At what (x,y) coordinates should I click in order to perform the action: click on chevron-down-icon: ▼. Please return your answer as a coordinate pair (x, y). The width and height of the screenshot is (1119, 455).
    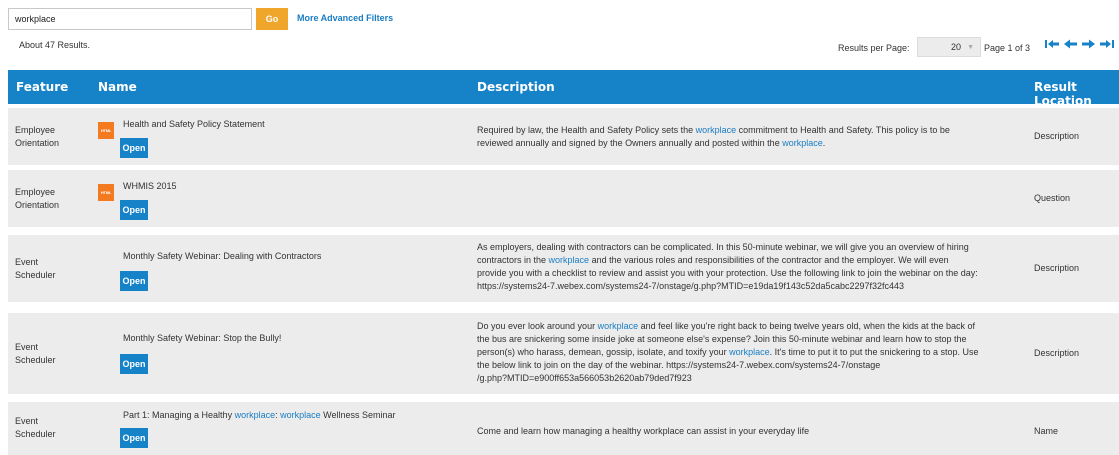
    Looking at the image, I should click on (970, 47).